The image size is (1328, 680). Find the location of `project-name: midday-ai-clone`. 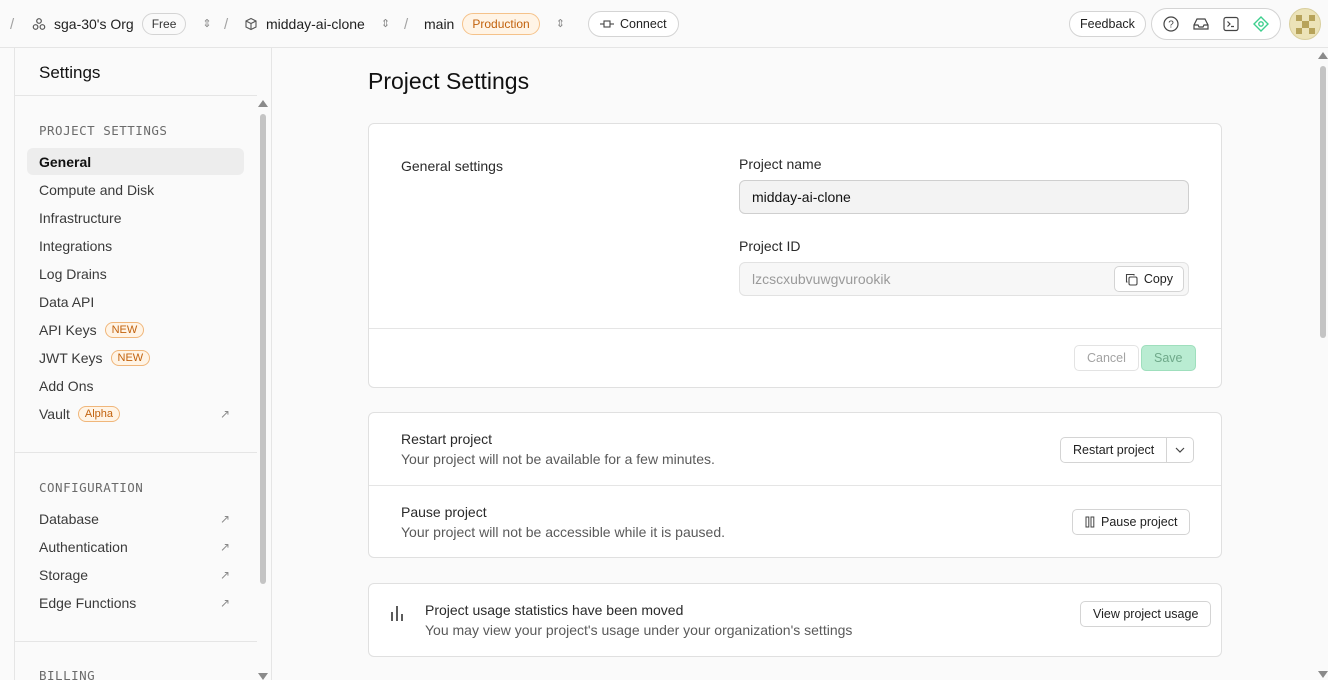

project-name: midday-ai-clone is located at coordinates (315, 24).